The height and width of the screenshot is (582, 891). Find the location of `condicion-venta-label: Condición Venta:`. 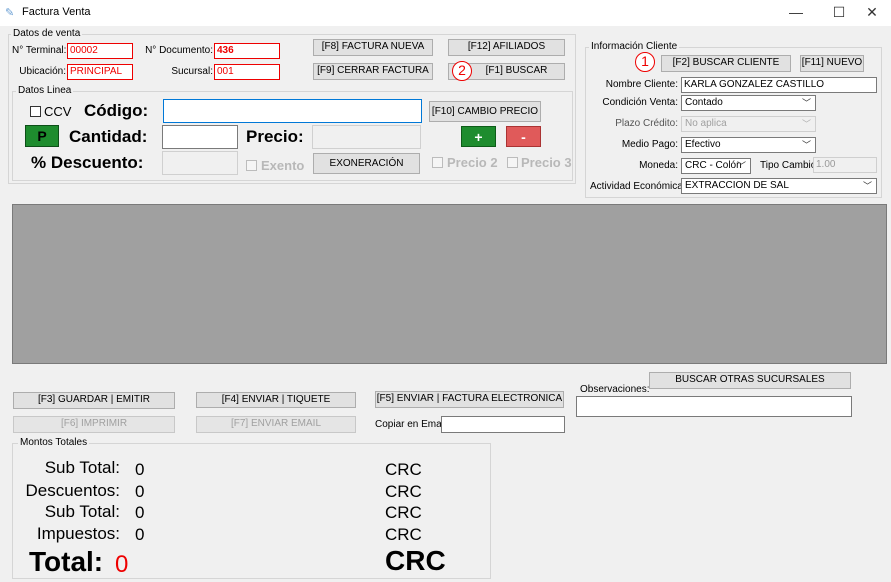

condicion-venta-label: Condición Venta: is located at coordinates (640, 102).